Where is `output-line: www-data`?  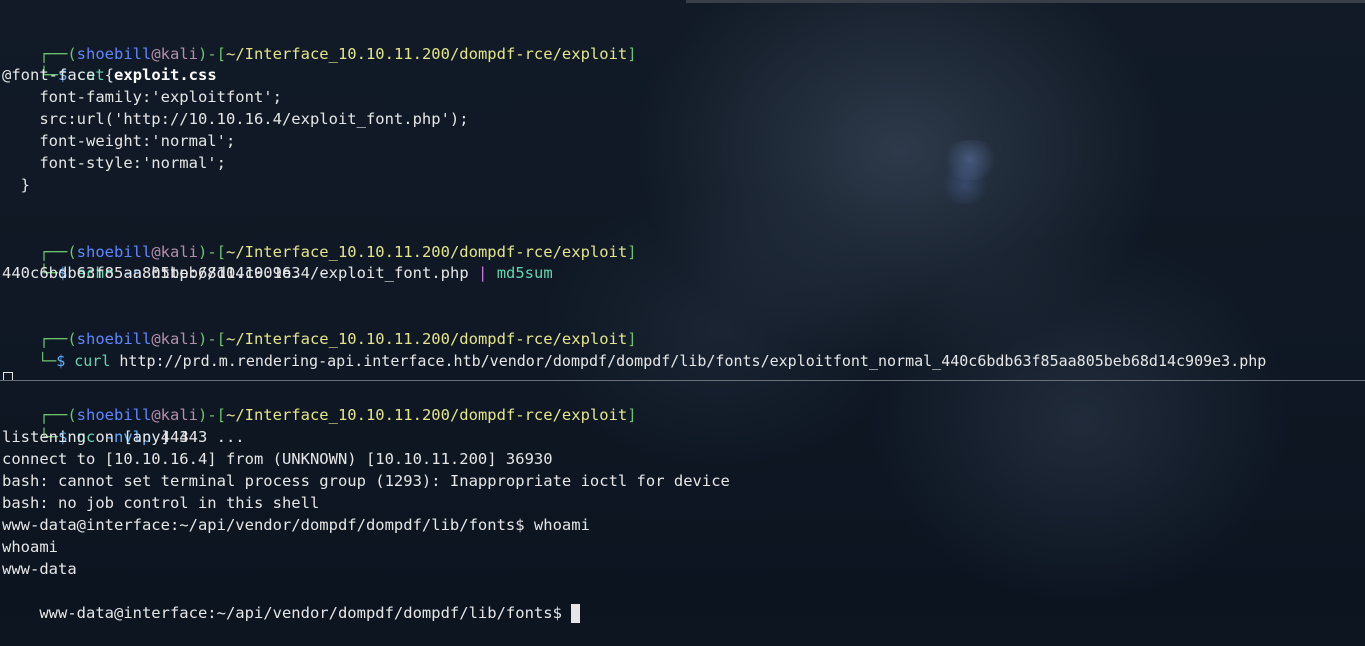
output-line: www-data is located at coordinates (39, 569).